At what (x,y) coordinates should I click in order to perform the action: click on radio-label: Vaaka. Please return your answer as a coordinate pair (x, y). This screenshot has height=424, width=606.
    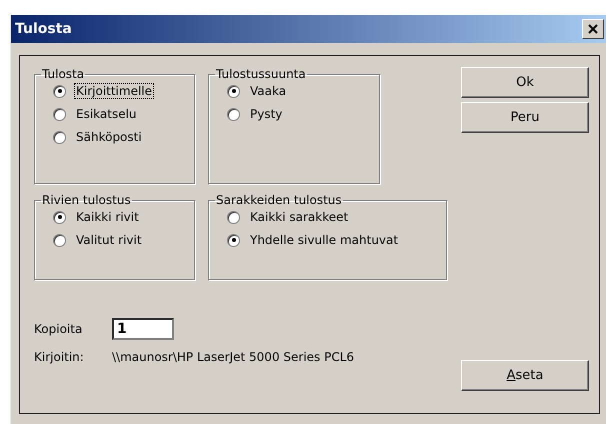
    Looking at the image, I should click on (268, 91).